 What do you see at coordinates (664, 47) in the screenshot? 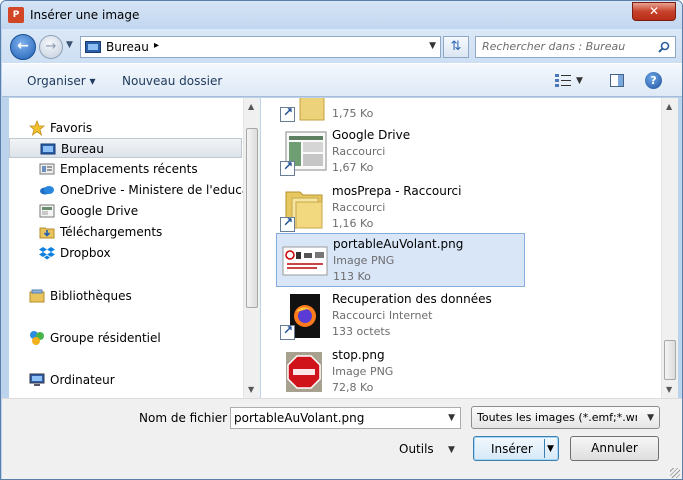
I see `search-icon` at bounding box center [664, 47].